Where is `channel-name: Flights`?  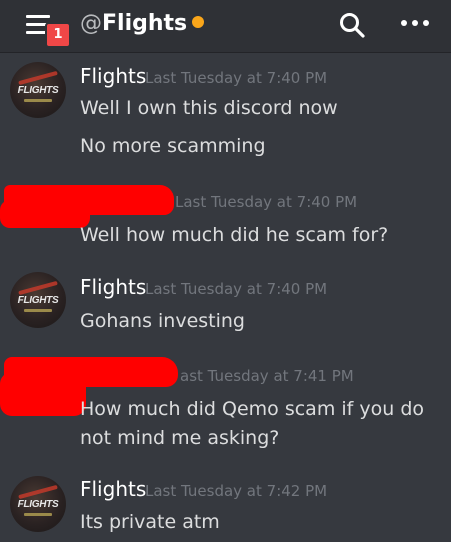
channel-name: Flights is located at coordinates (145, 23).